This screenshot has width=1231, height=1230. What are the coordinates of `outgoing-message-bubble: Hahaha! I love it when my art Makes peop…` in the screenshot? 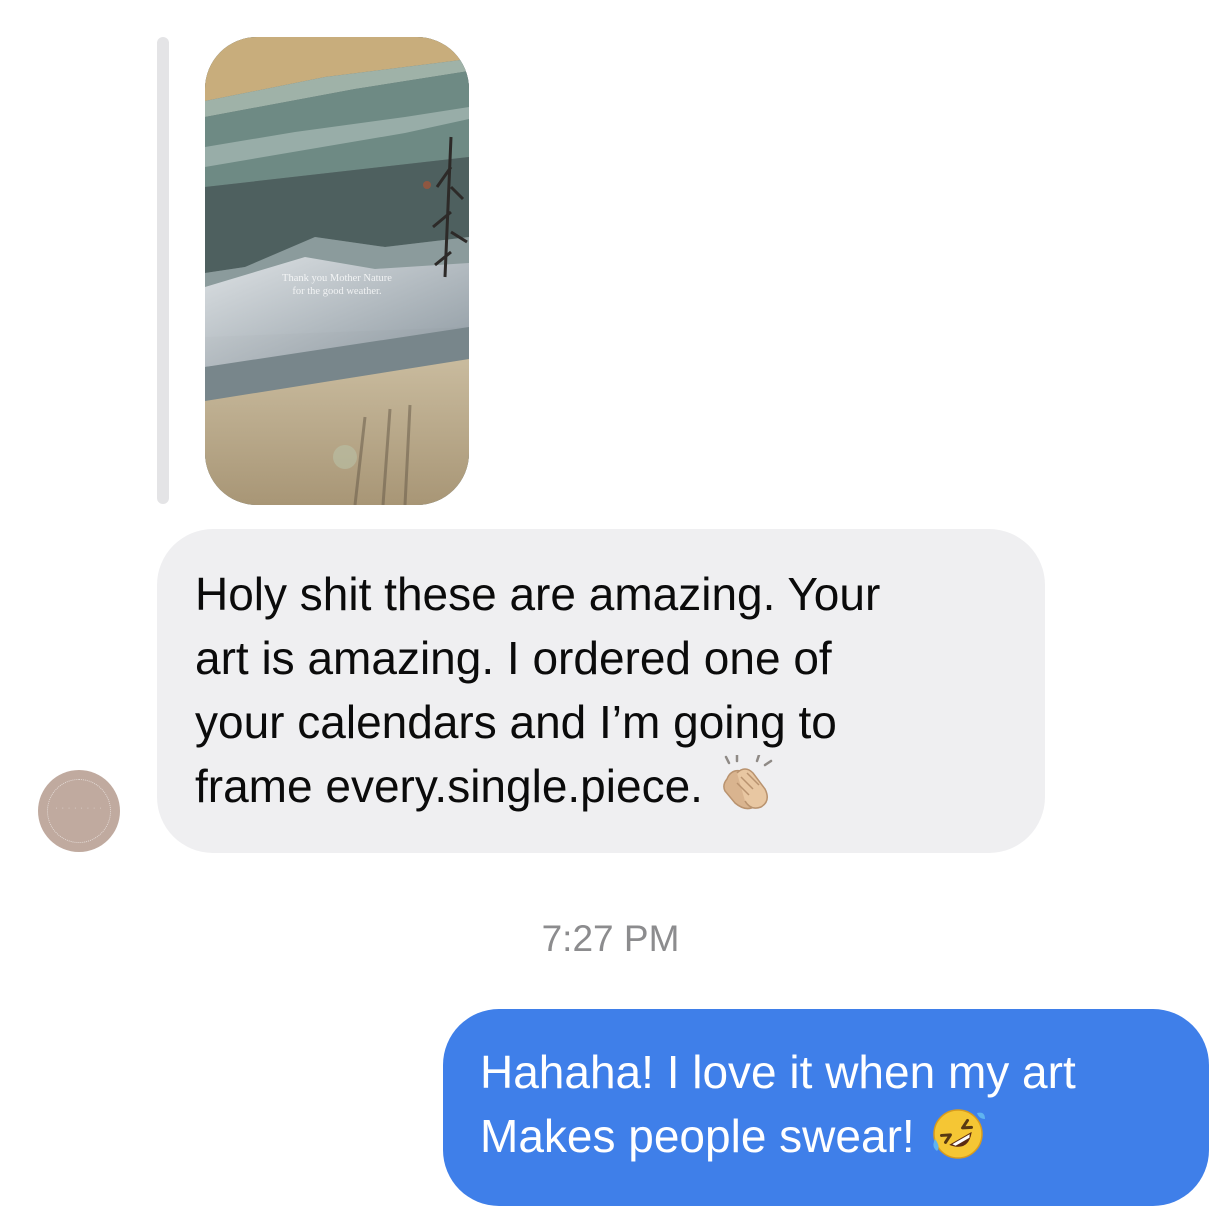 It's located at (826, 1107).